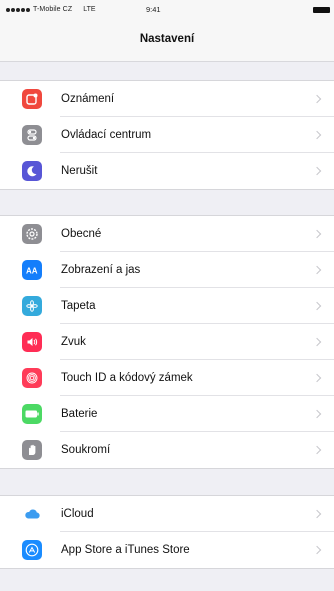  What do you see at coordinates (79, 414) in the screenshot?
I see `row-label: Baterie` at bounding box center [79, 414].